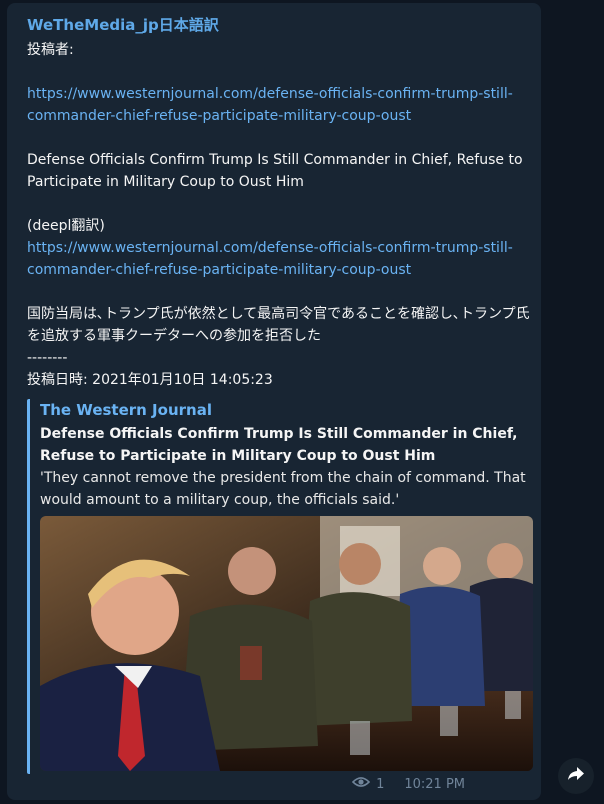 The height and width of the screenshot is (804, 604). I want to click on share-arrow-icon, so click(576, 776).